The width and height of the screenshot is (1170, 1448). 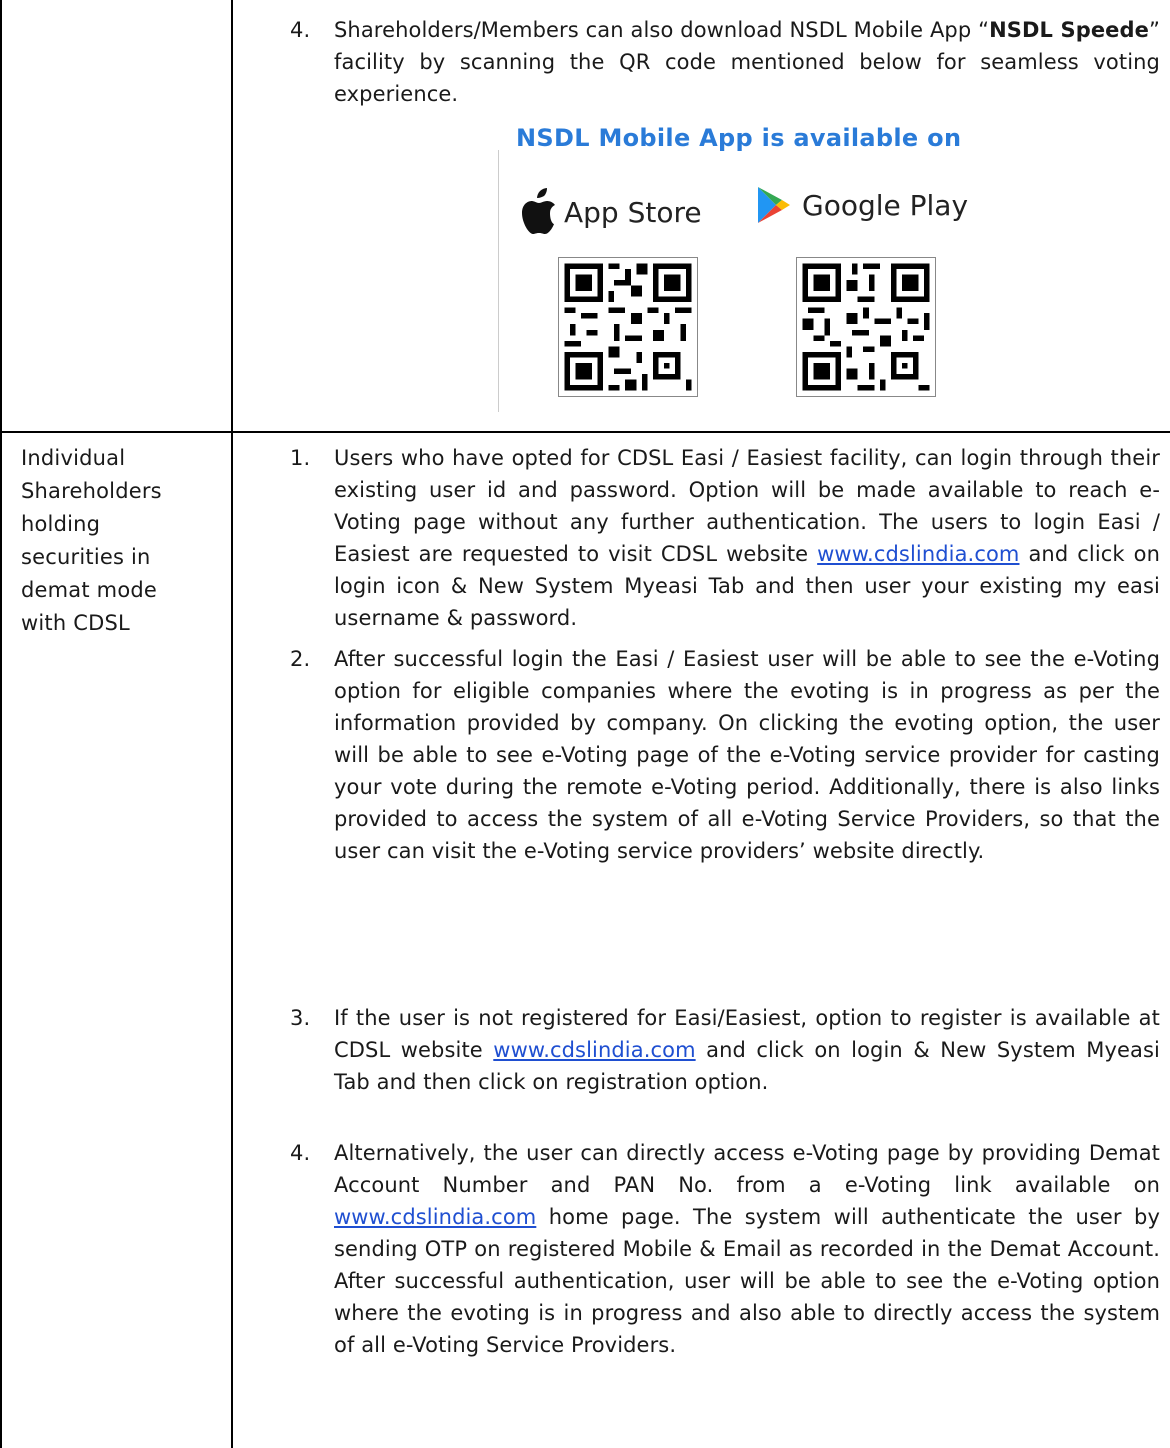 What do you see at coordinates (300, 659) in the screenshot?
I see `item-number: 2.` at bounding box center [300, 659].